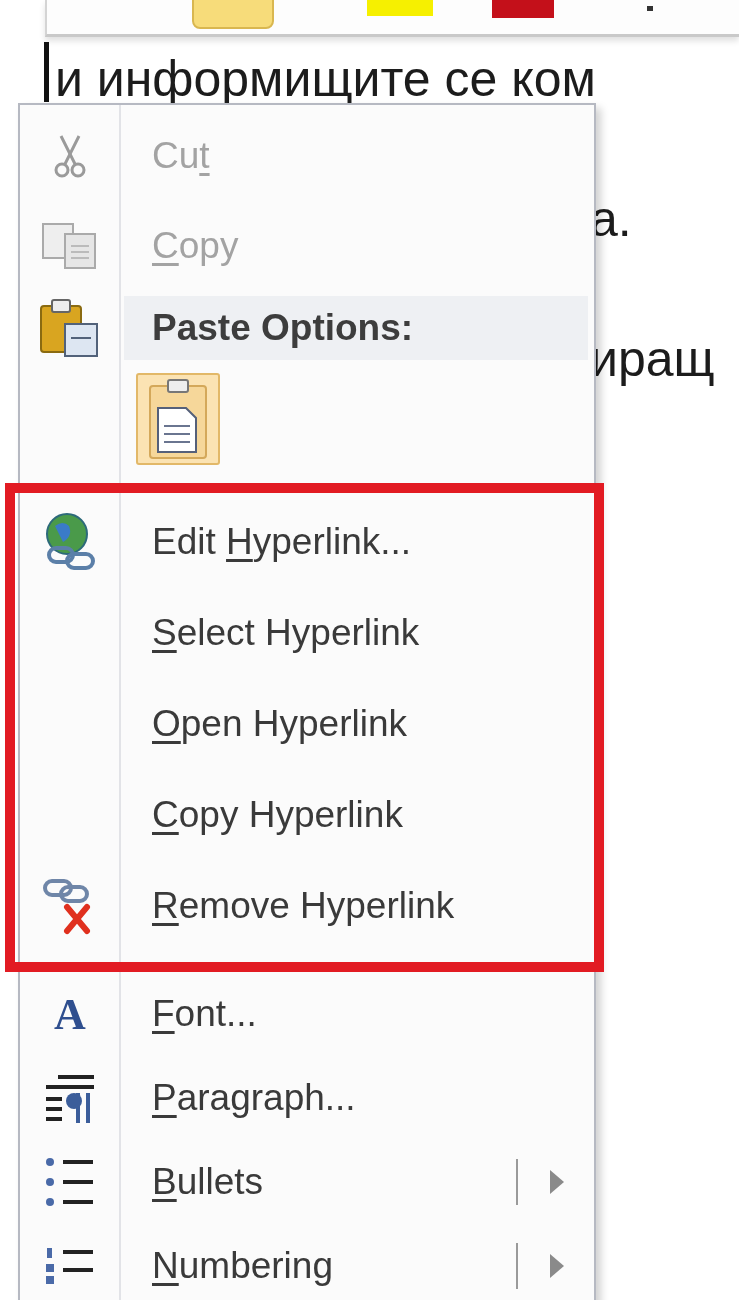  What do you see at coordinates (357, 632) in the screenshot?
I see `menu-item: Select Hyperlink` at bounding box center [357, 632].